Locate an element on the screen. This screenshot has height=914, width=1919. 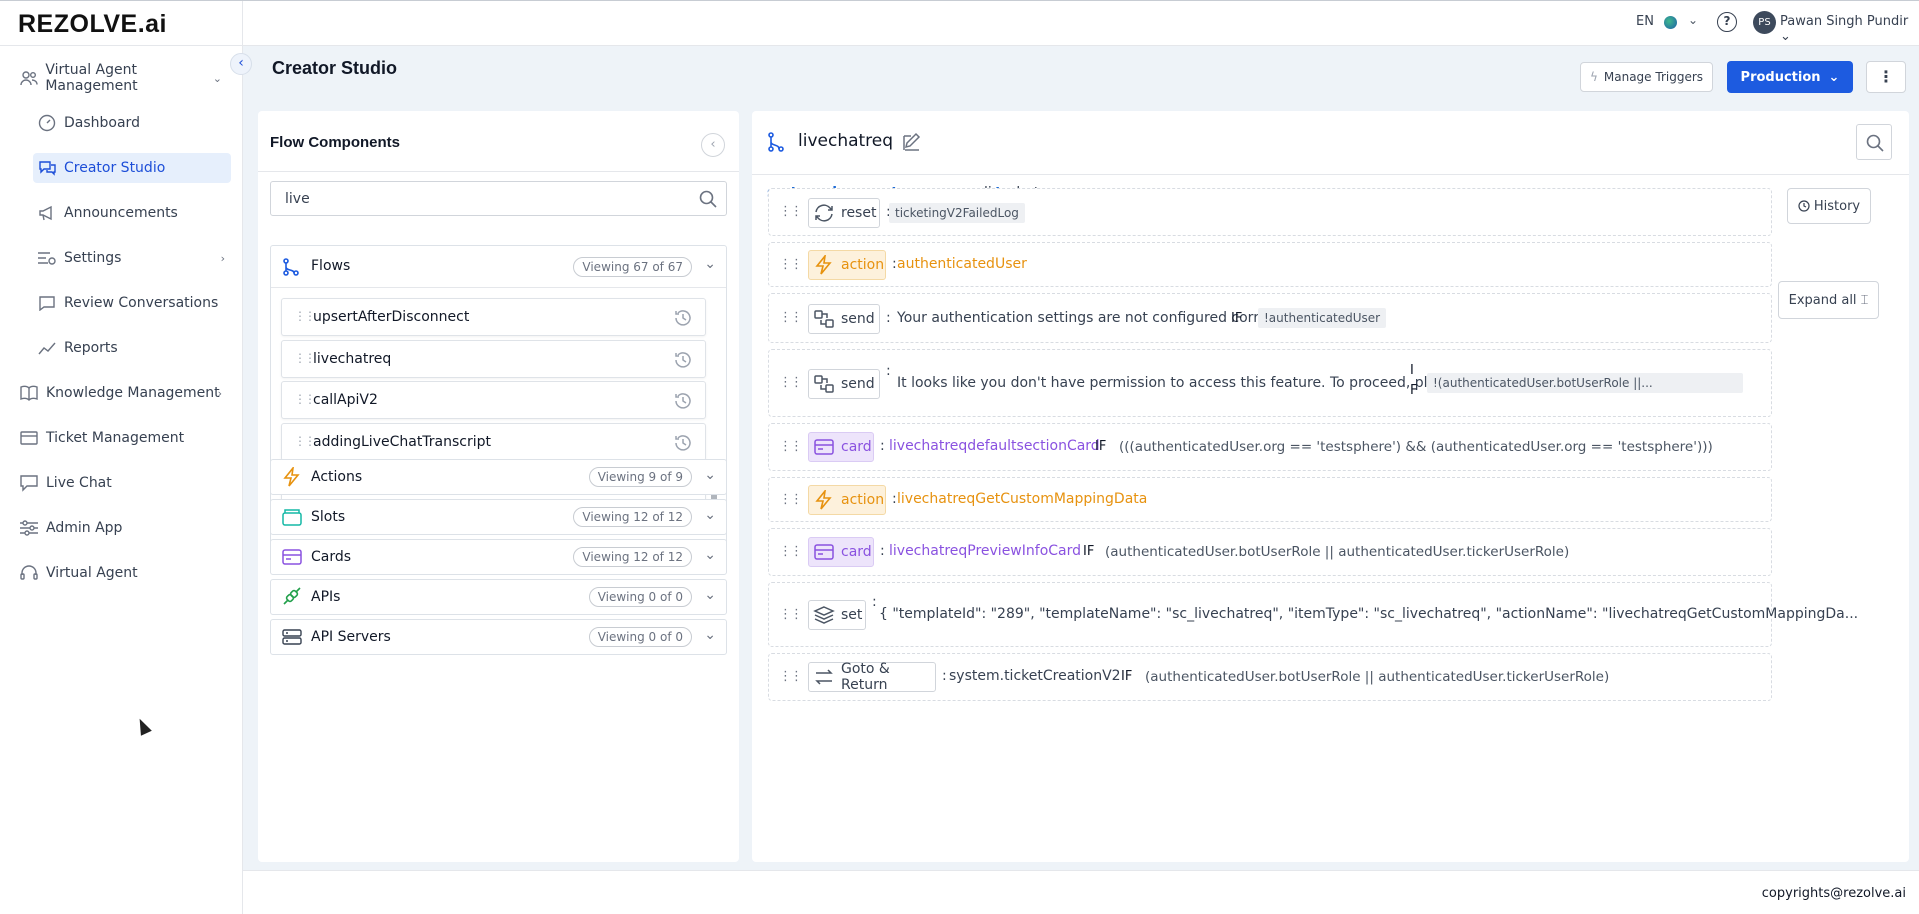
flow-step-row: ⋮⋮reset:ticketingV2FailedLog is located at coordinates (1270, 212).